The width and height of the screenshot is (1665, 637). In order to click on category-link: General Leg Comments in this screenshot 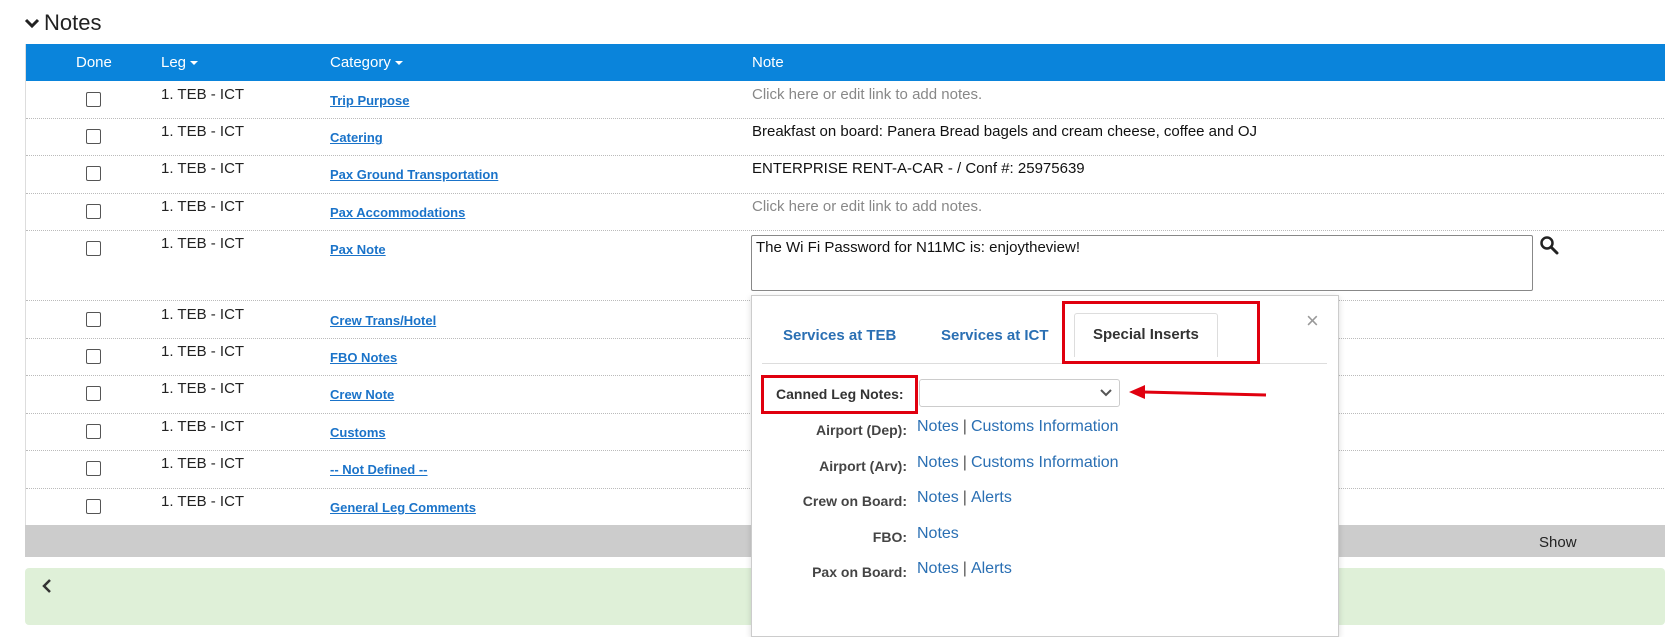, I will do `click(403, 507)`.